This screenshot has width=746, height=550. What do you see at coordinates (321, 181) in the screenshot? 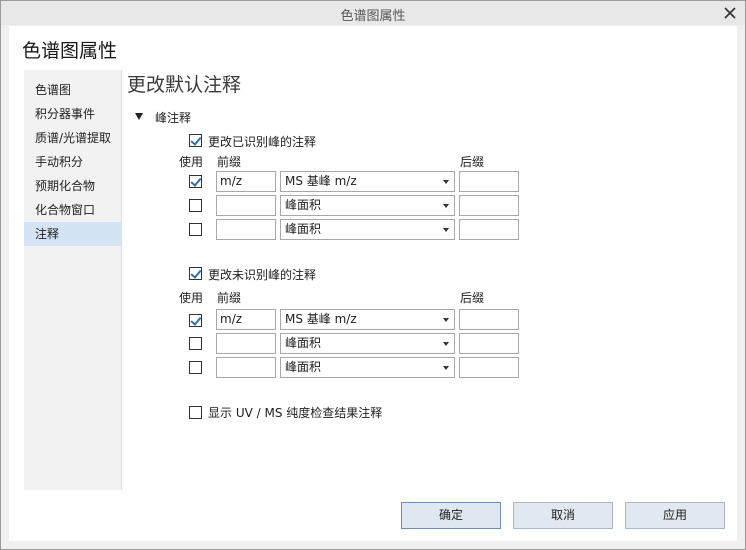
I see `identified-row1-type-value: MS 基峰 m/z` at bounding box center [321, 181].